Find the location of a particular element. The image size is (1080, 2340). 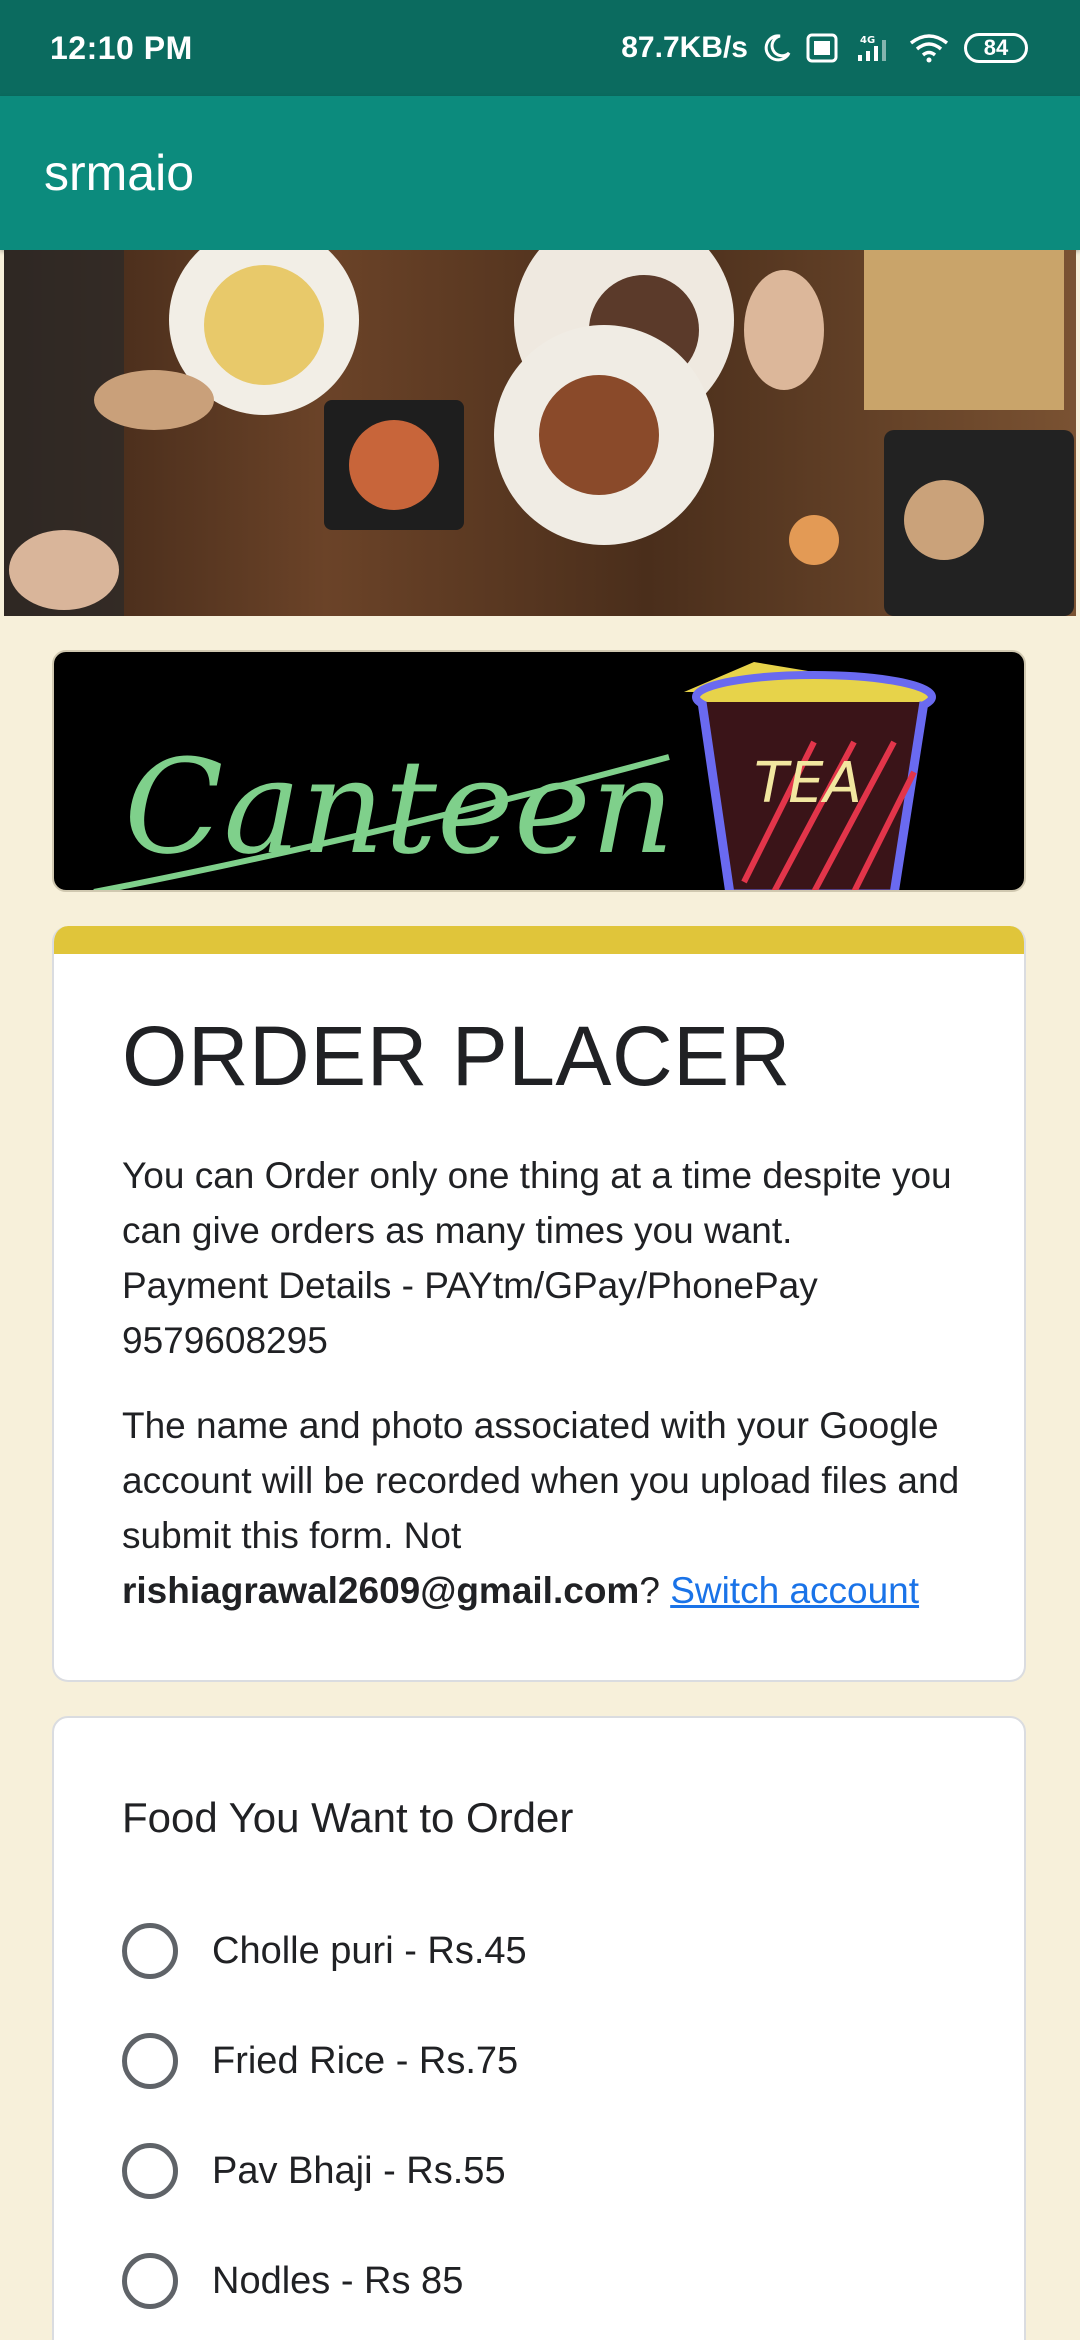

status-icons: 87.7KB/s 4G 84 is located at coordinates (824, 48).